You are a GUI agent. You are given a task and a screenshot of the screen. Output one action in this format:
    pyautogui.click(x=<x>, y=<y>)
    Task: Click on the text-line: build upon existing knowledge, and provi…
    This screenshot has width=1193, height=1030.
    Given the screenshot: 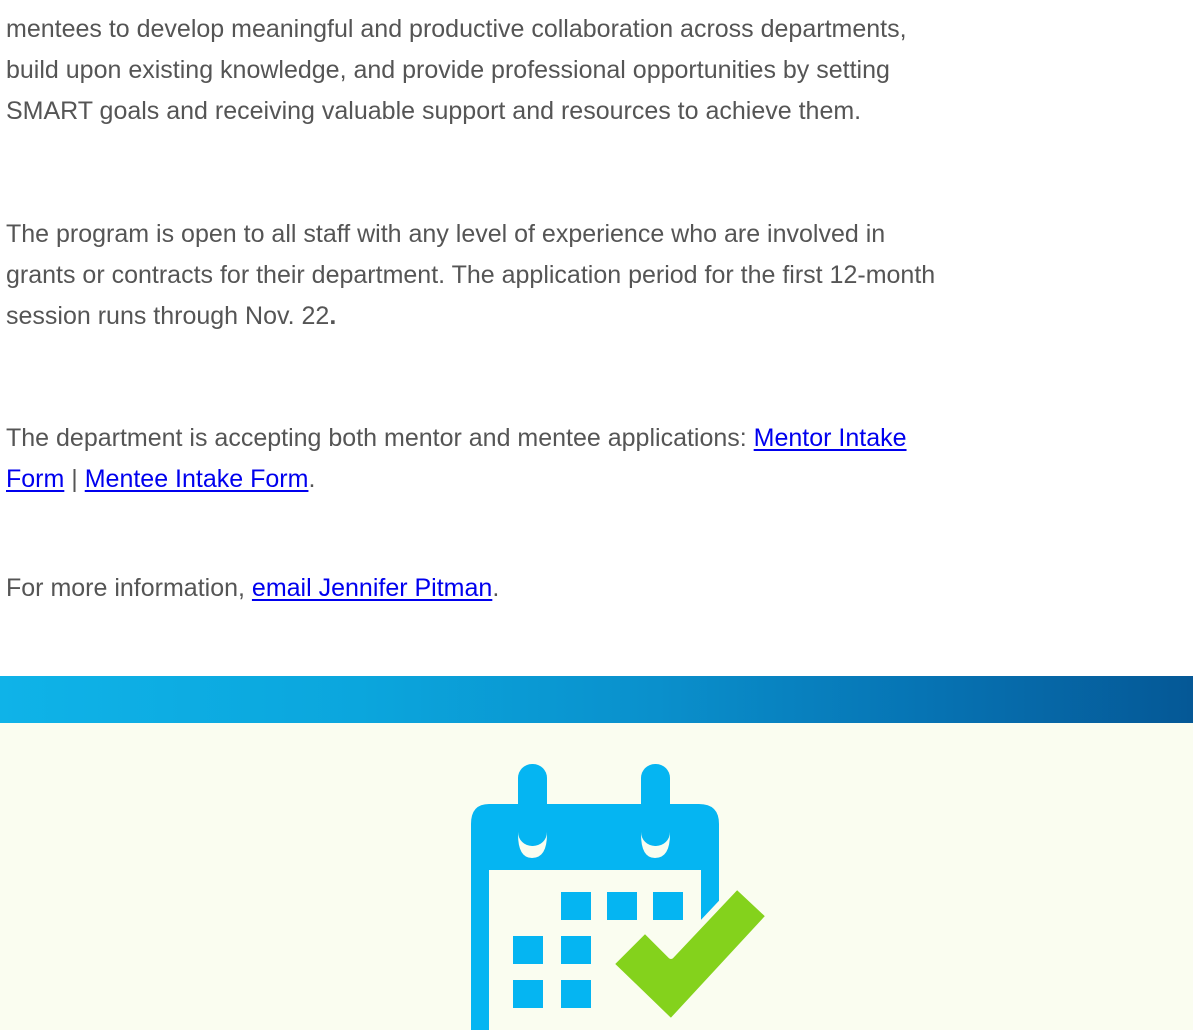 What is the action you would take?
    pyautogui.click(x=448, y=70)
    